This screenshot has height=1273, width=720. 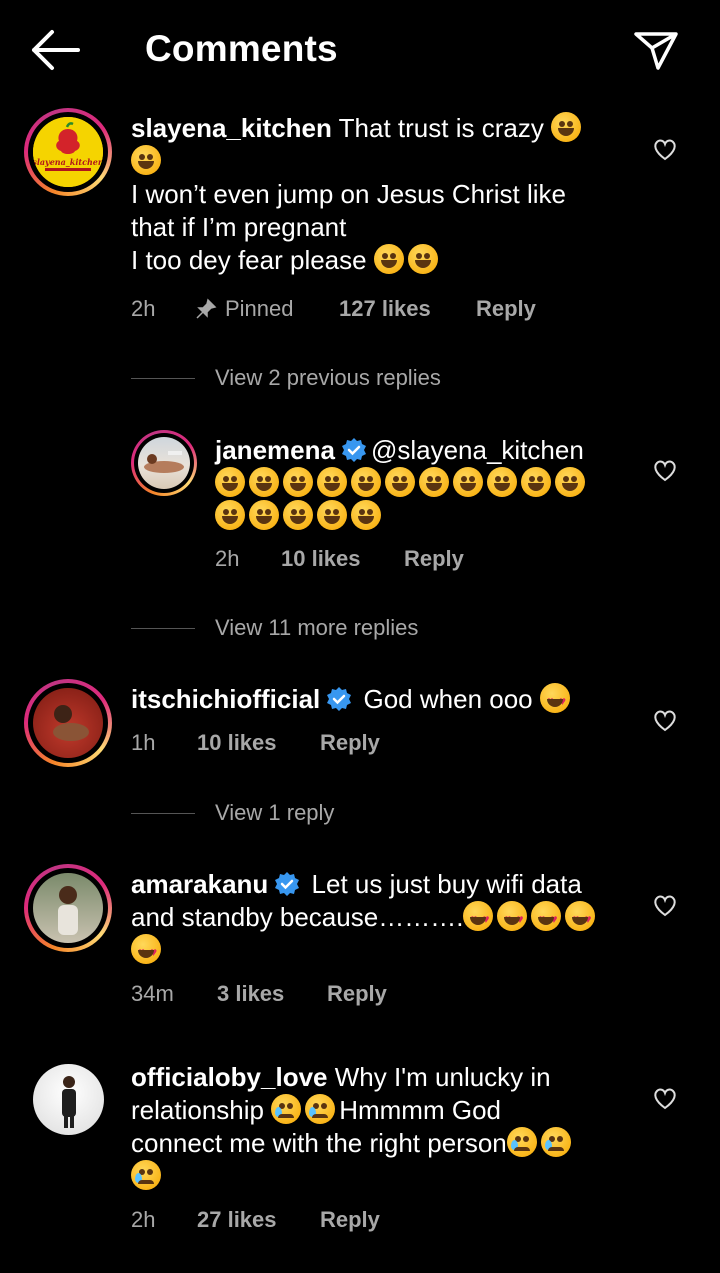 I want to click on comment-body: and standby because………., so click(x=297, y=917).